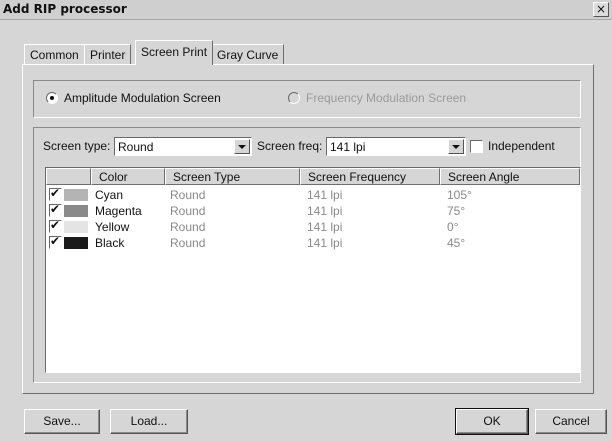 Image resolution: width=612 pixels, height=441 pixels. What do you see at coordinates (110, 243) in the screenshot?
I see `color-name: Black` at bounding box center [110, 243].